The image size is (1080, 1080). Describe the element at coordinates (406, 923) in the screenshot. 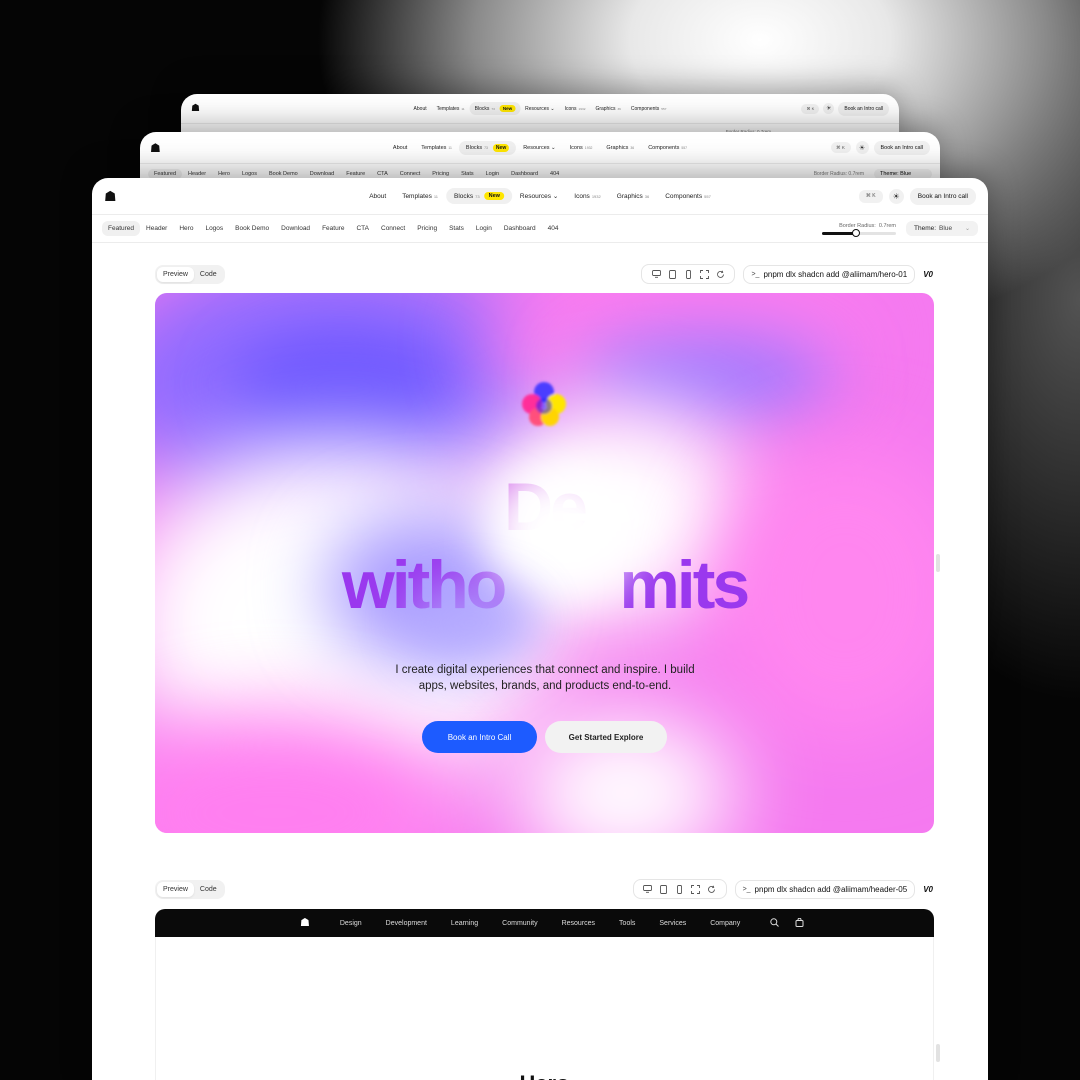

I see `header-demo-link-development: Development` at that location.